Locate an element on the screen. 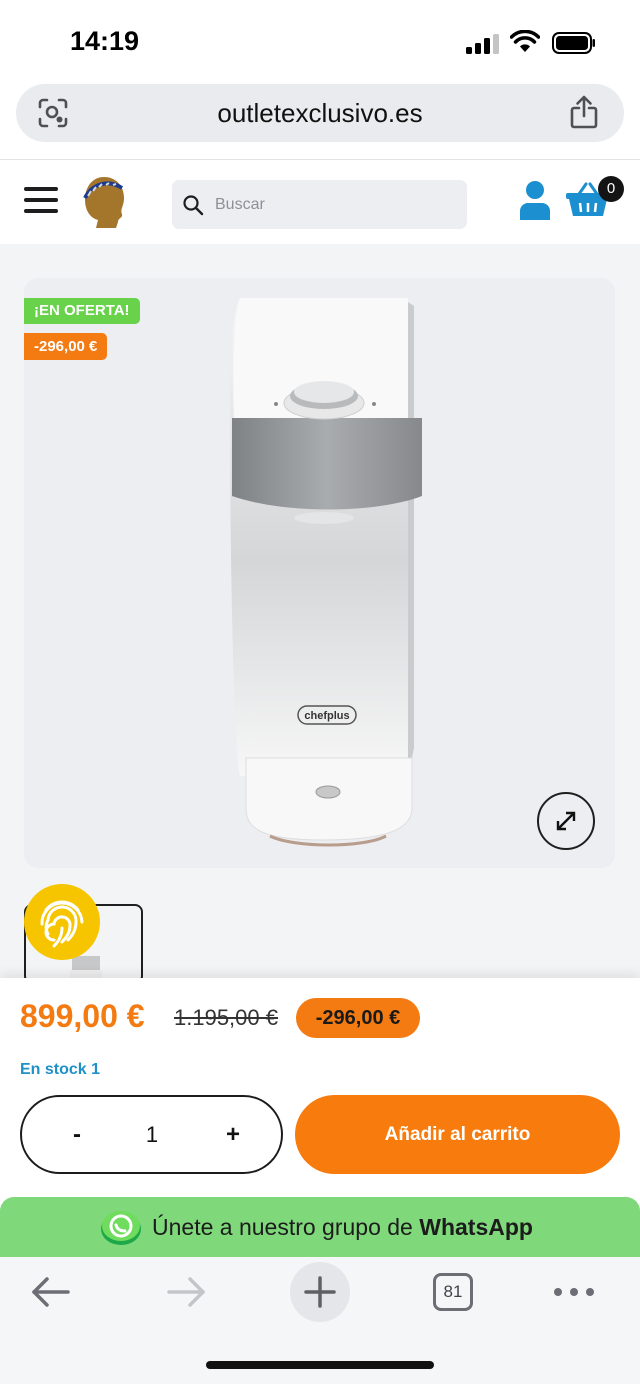  new-tab-button is located at coordinates (320, 1292).